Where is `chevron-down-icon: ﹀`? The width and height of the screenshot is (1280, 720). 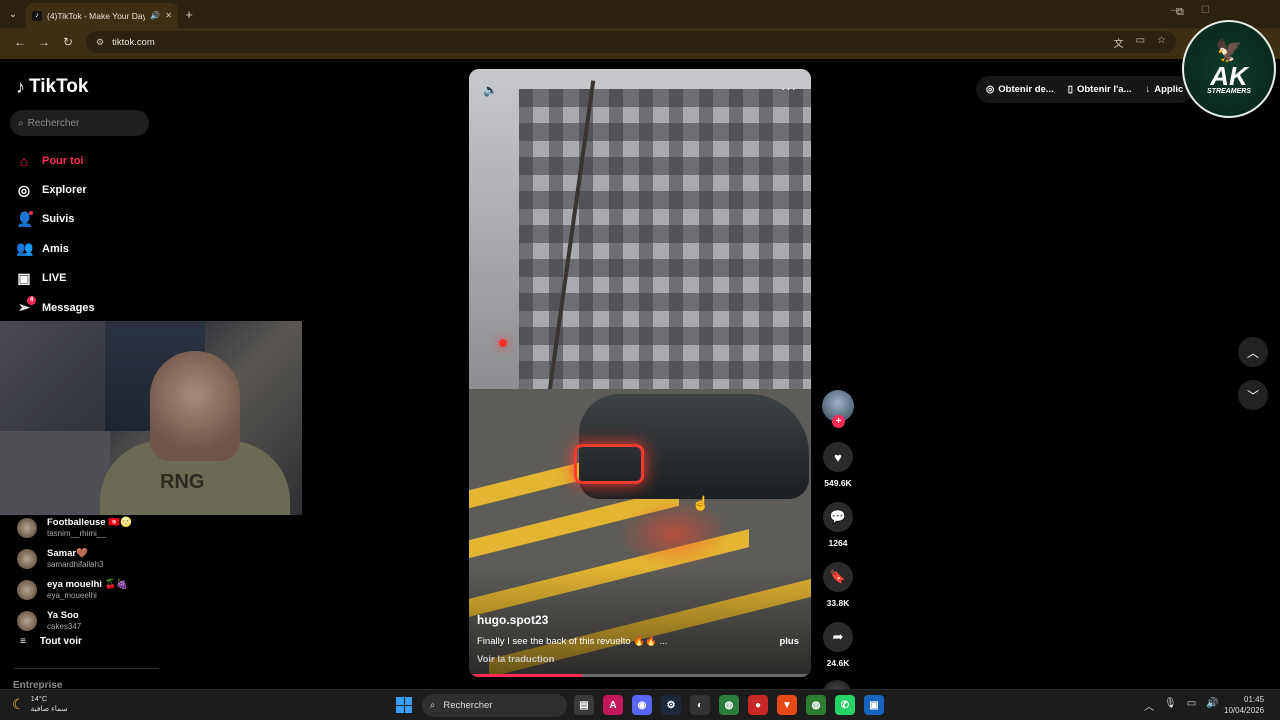
chevron-down-icon: ﹀ is located at coordinates (1252, 395).